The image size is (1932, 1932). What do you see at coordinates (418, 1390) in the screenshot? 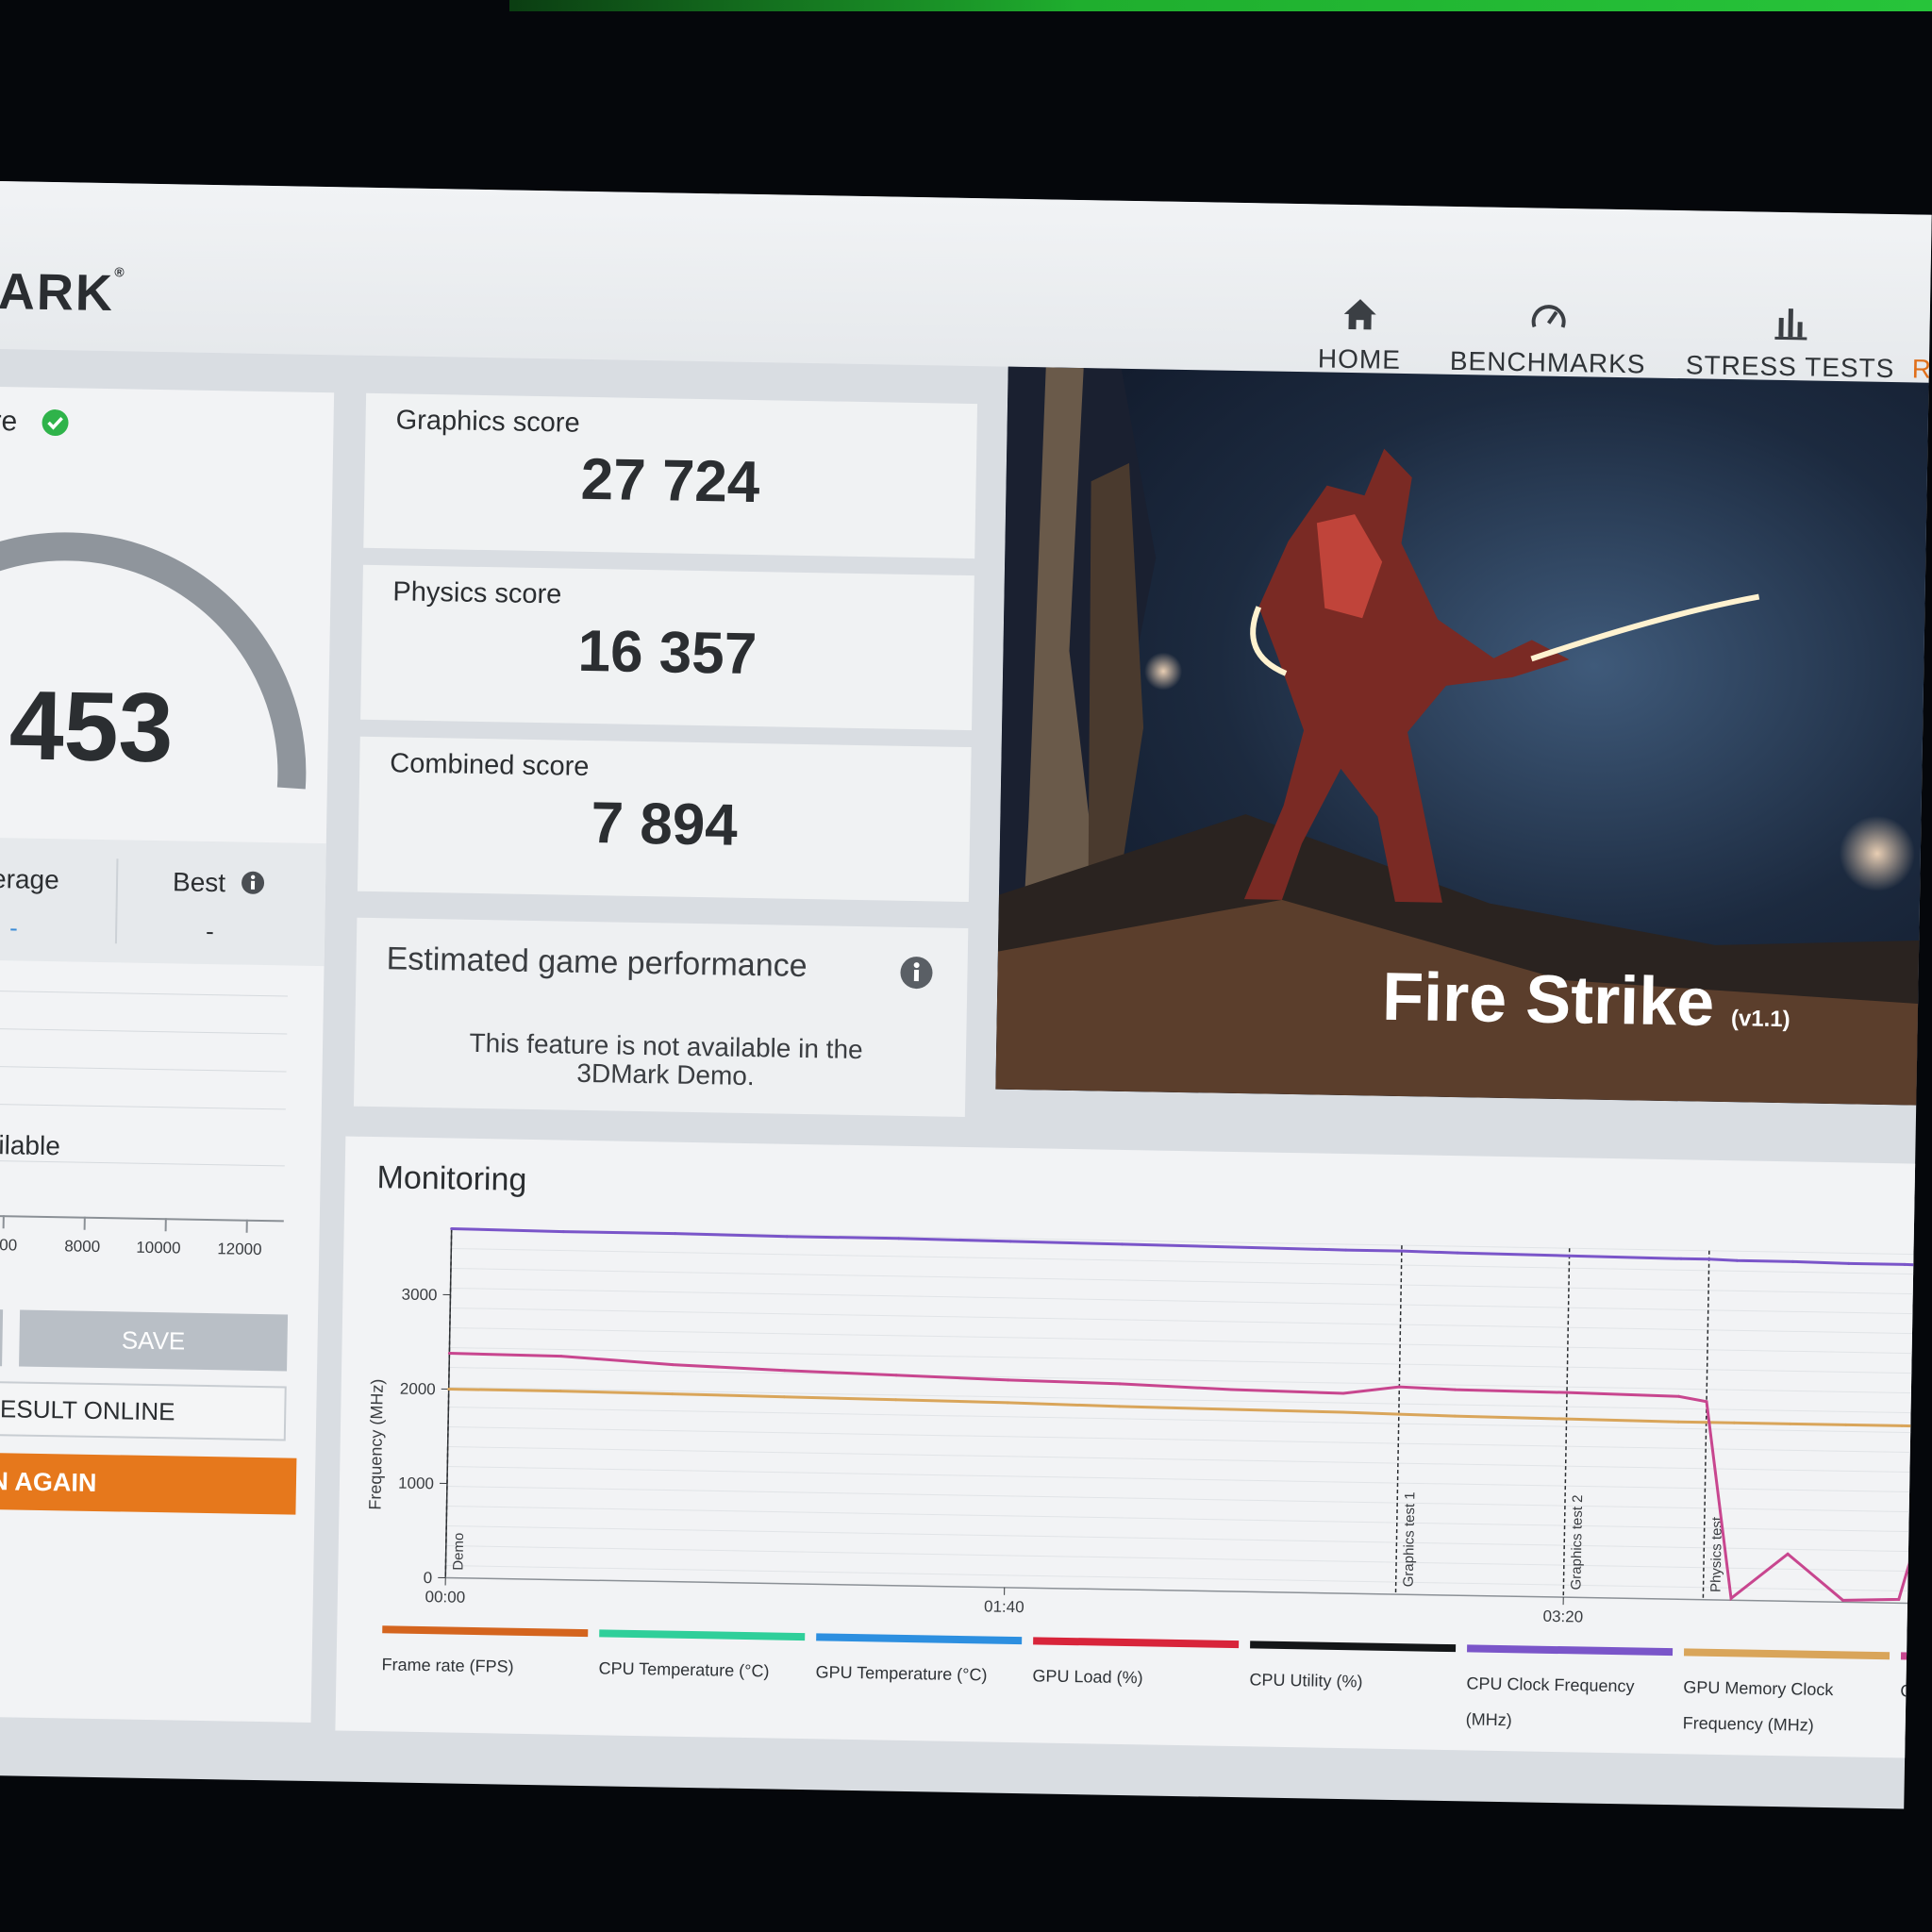
I see `y-tick-label: 2000` at bounding box center [418, 1390].